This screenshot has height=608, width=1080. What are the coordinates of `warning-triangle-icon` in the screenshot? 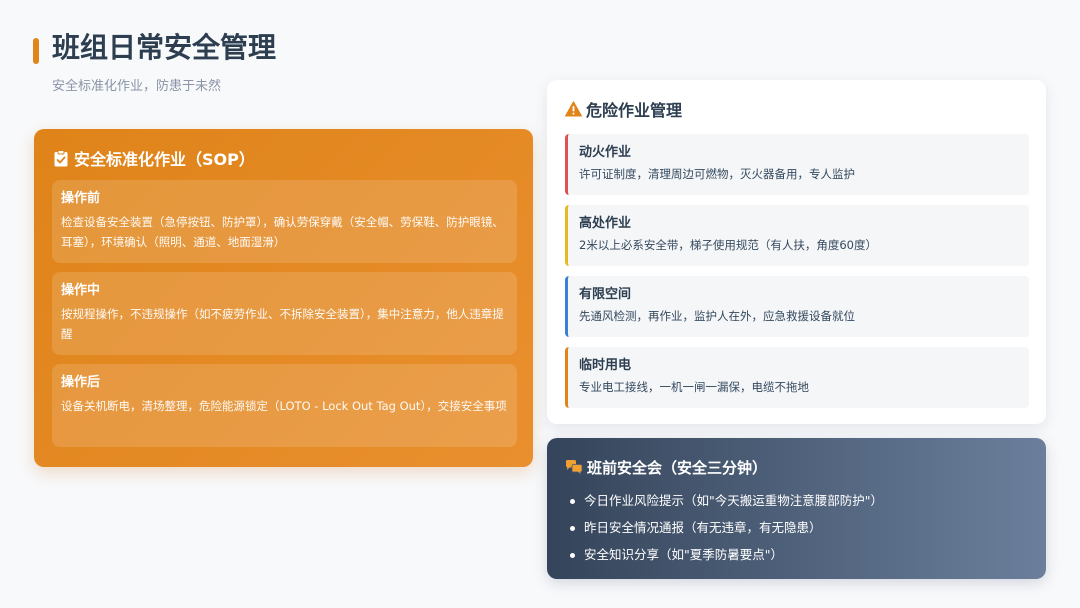 It's located at (573, 109).